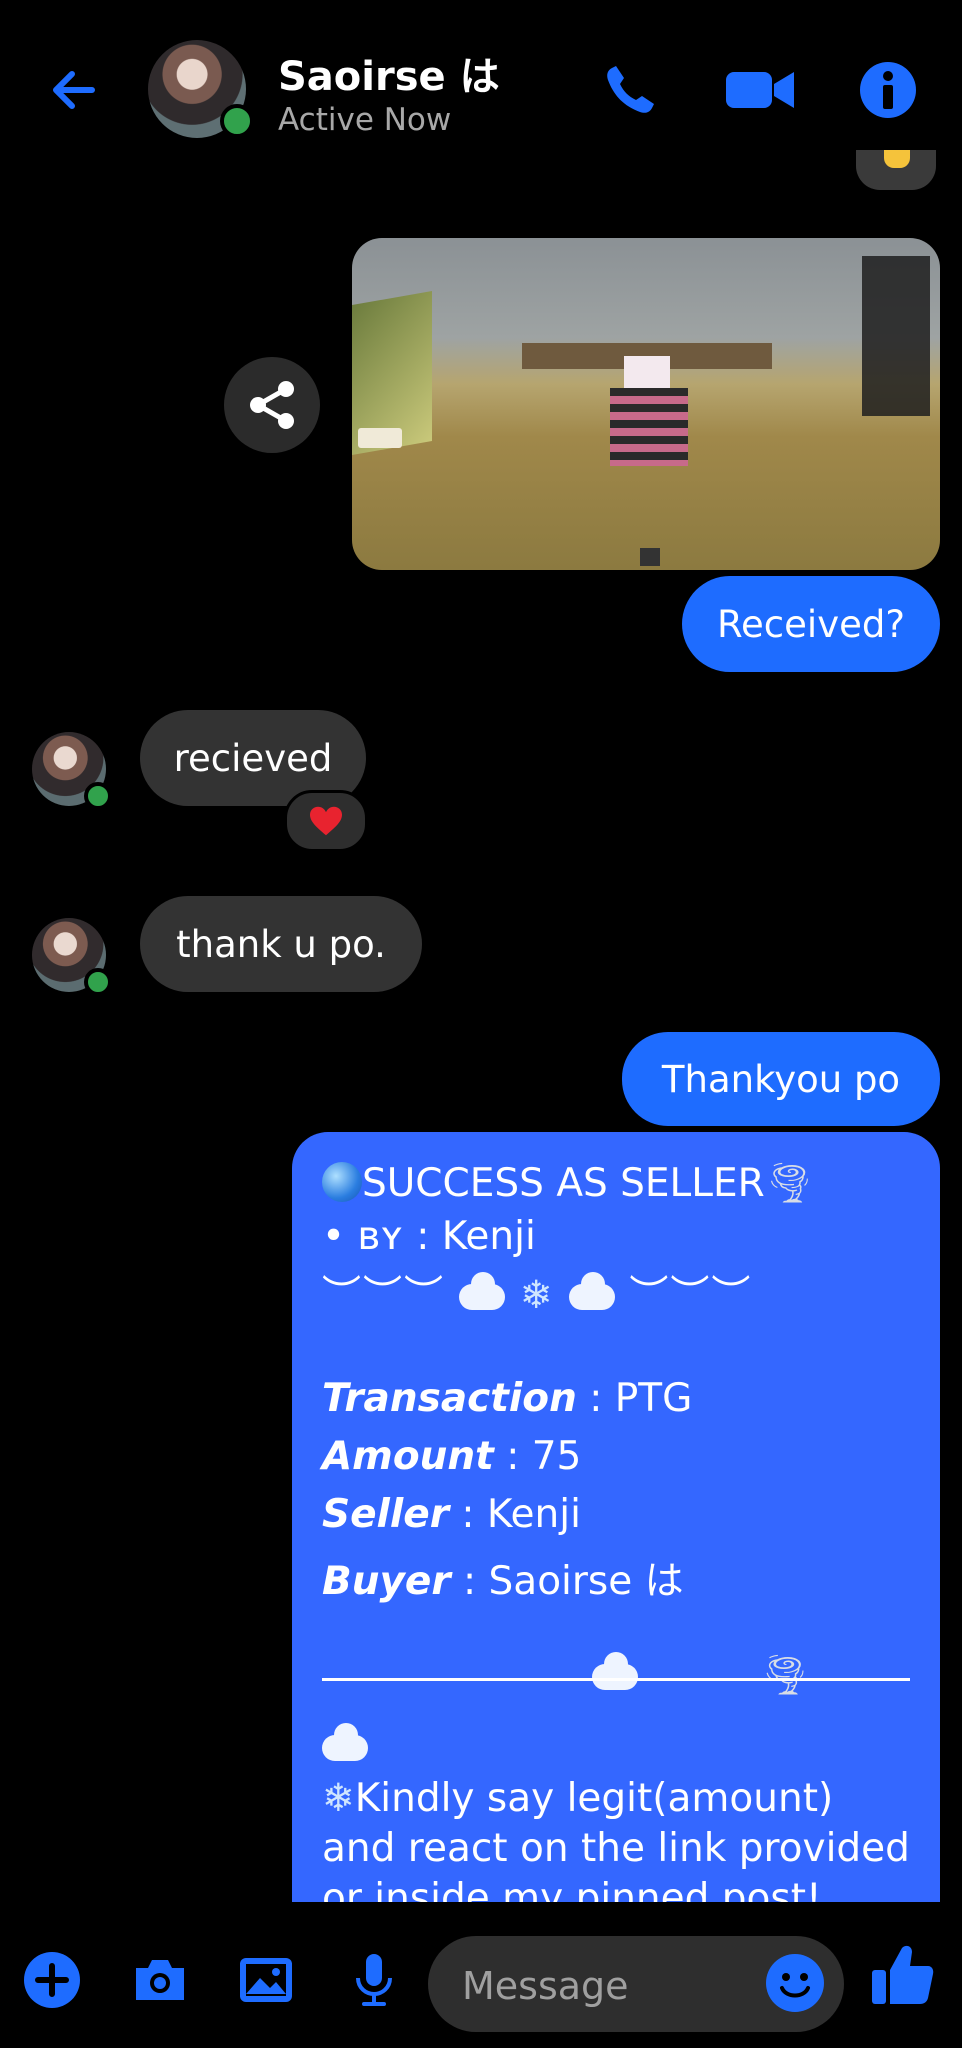 The image size is (962, 2048). What do you see at coordinates (795, 1983) in the screenshot?
I see `emoji-smiley-icon` at bounding box center [795, 1983].